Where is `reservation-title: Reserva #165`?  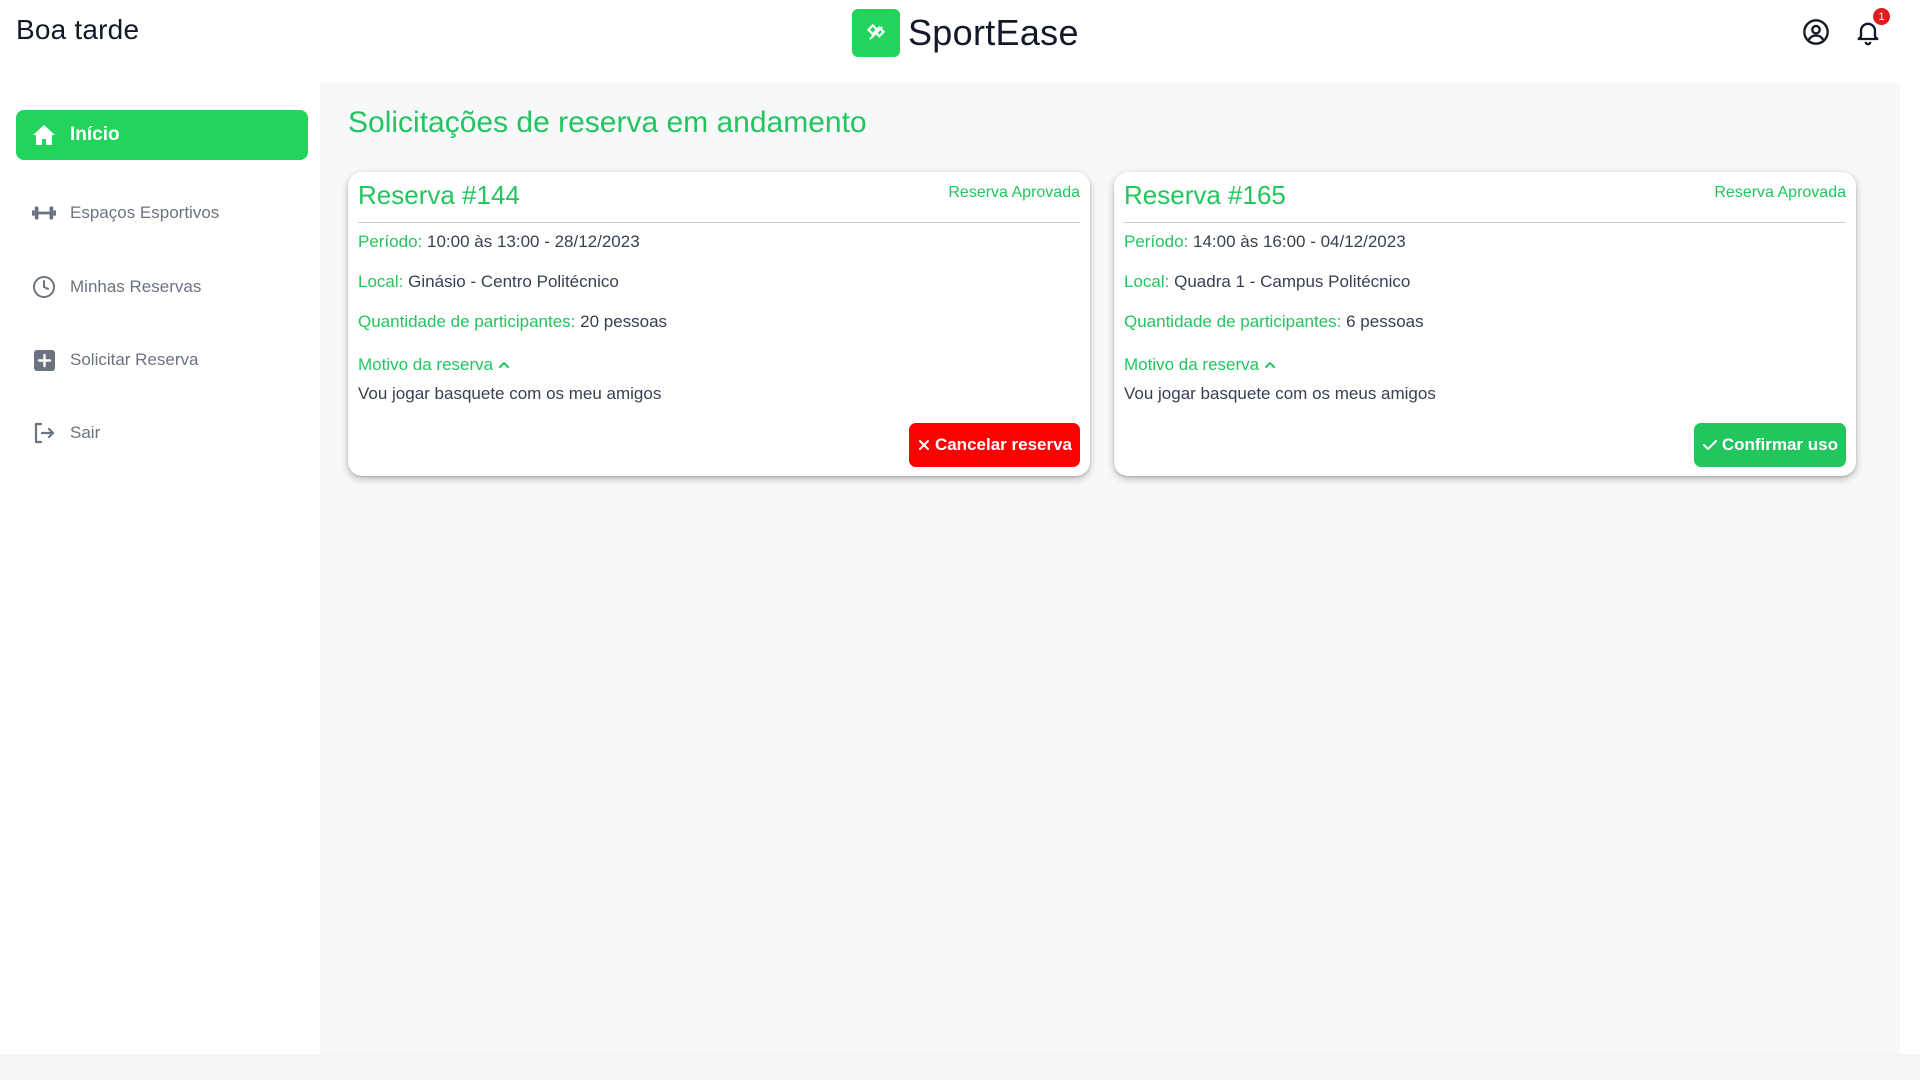
reservation-title: Reserva #165 is located at coordinates (1205, 195).